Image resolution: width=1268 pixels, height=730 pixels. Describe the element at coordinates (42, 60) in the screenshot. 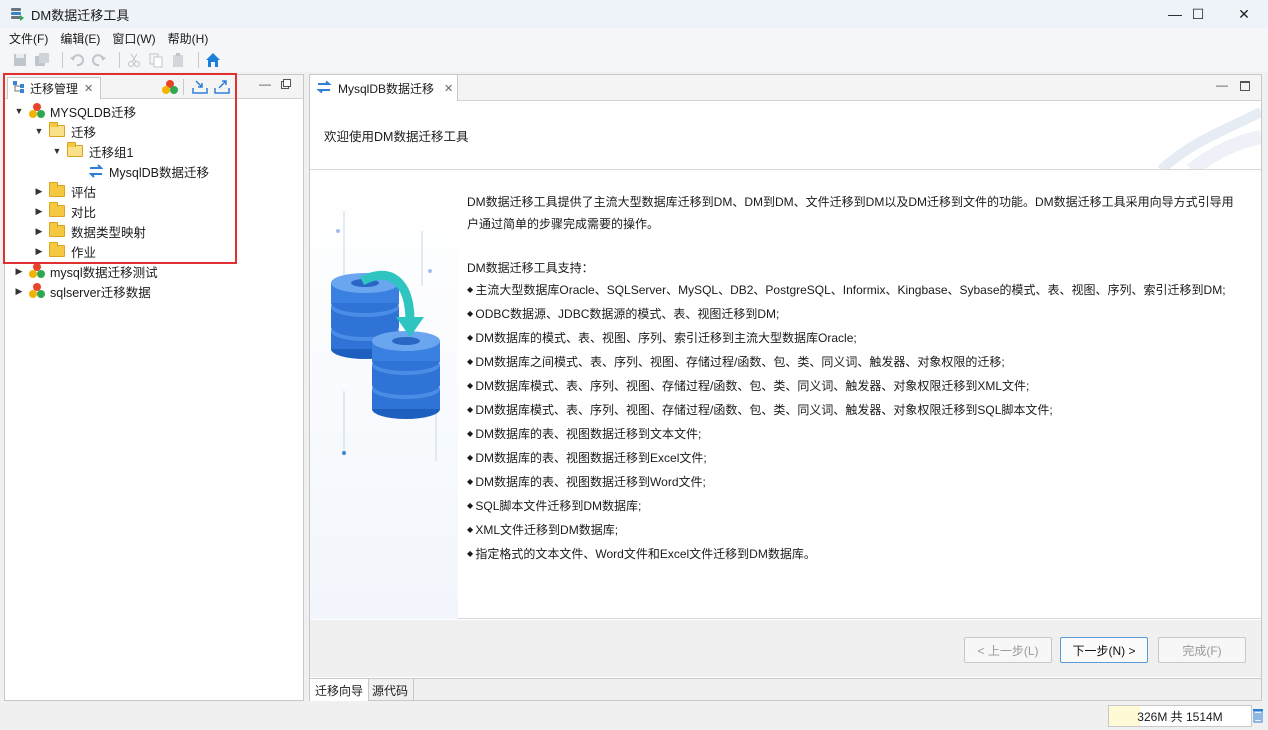

I see `save-all-icon` at that location.